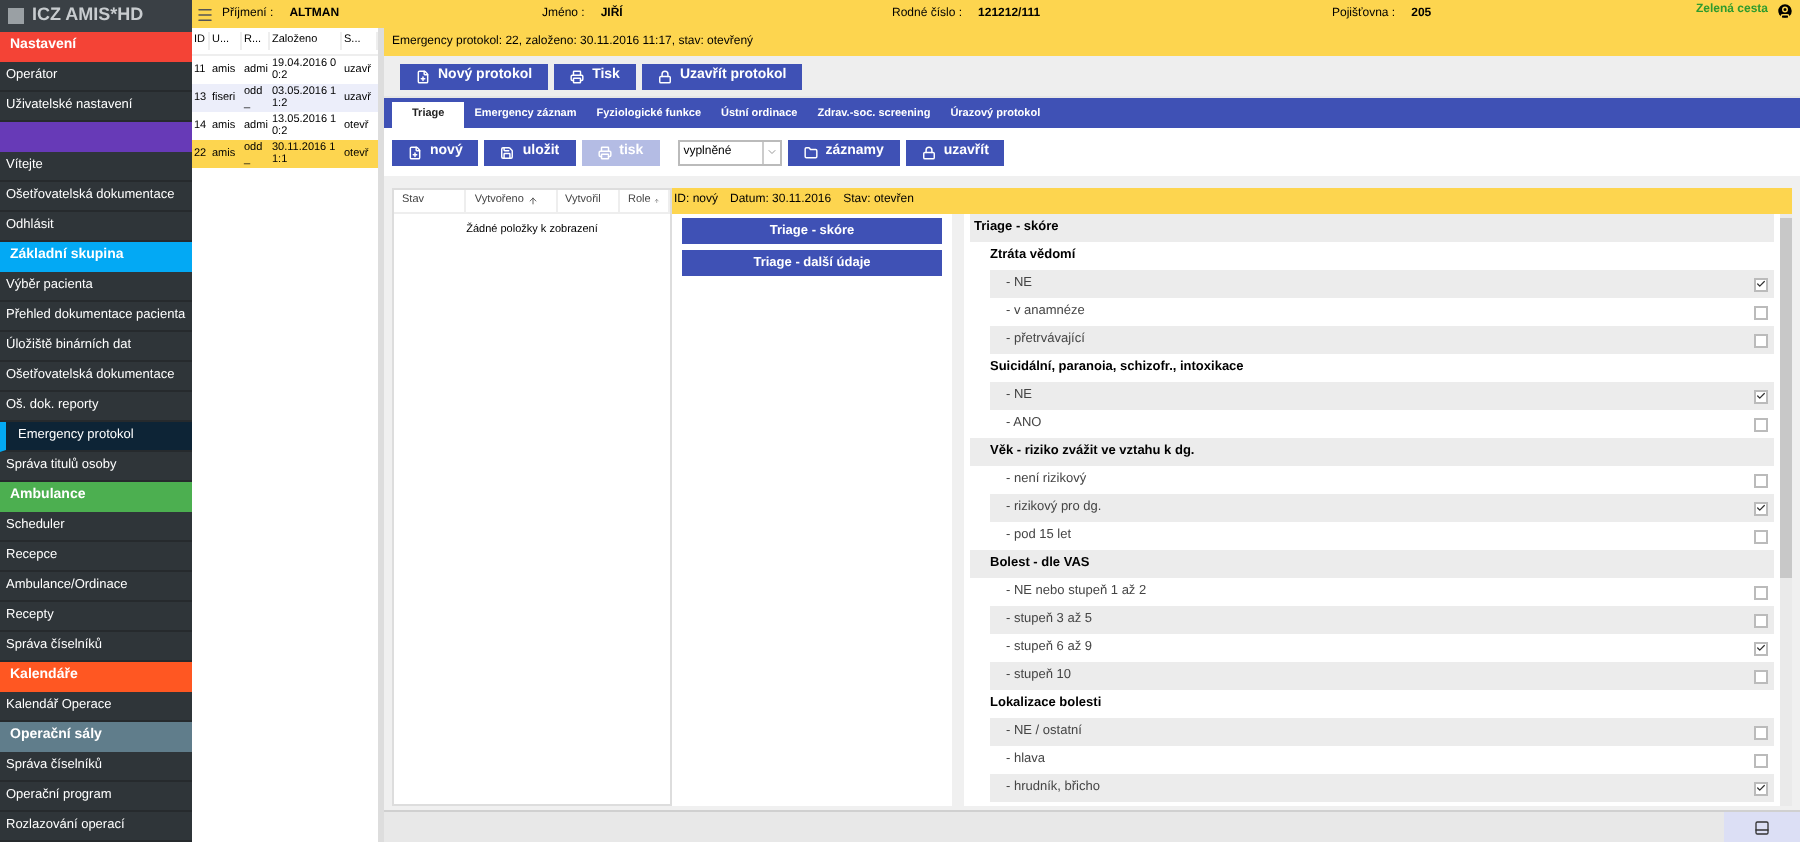 The image size is (1800, 842). I want to click on menu-icon, so click(205, 14).